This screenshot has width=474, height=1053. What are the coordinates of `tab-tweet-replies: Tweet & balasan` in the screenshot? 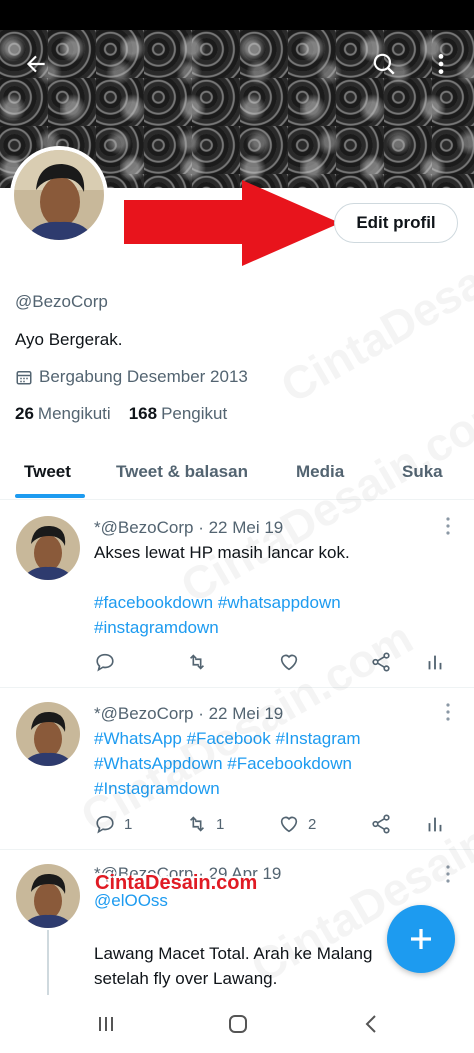 It's located at (182, 472).